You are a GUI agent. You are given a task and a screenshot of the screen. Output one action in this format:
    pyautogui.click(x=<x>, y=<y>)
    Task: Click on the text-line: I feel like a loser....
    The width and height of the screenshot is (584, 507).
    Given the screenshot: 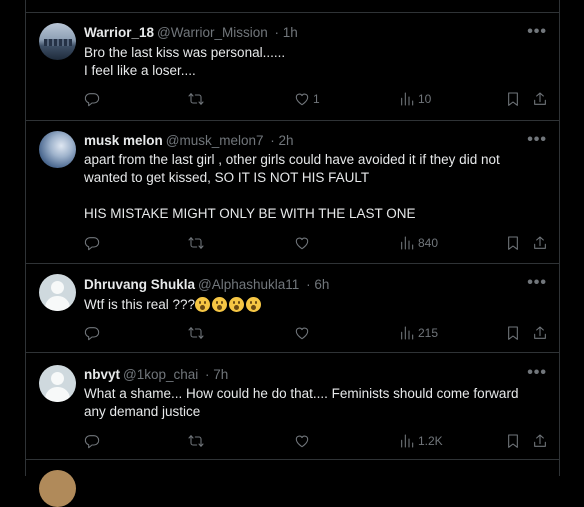 What is the action you would take?
    pyautogui.click(x=140, y=70)
    